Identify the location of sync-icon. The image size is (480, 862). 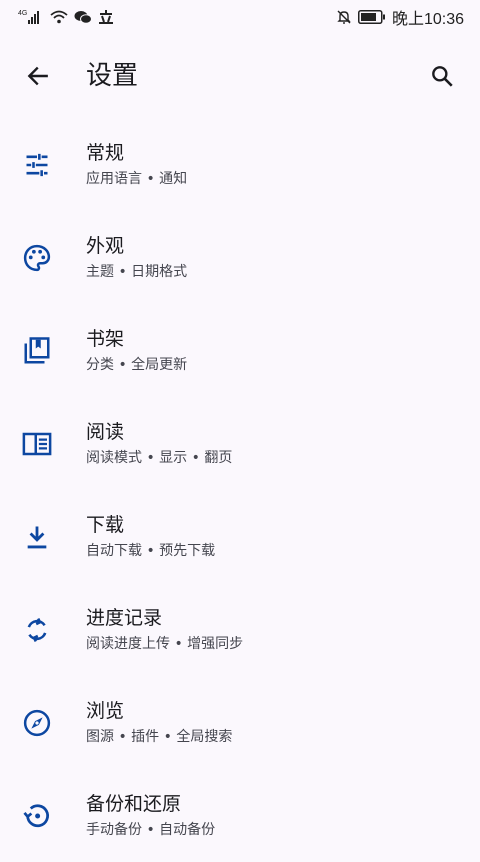
(37, 630).